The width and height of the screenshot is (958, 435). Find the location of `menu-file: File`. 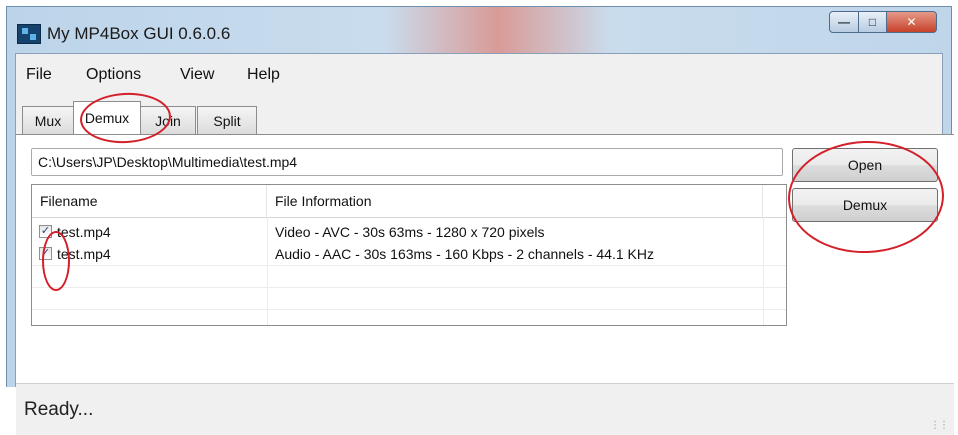

menu-file: File is located at coordinates (39, 75).